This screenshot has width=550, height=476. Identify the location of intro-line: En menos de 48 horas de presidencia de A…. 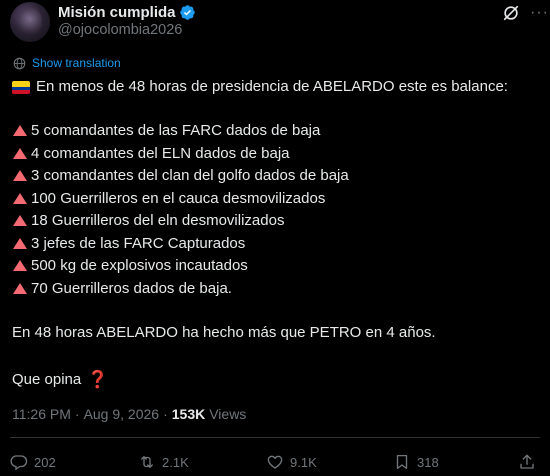
(260, 87).